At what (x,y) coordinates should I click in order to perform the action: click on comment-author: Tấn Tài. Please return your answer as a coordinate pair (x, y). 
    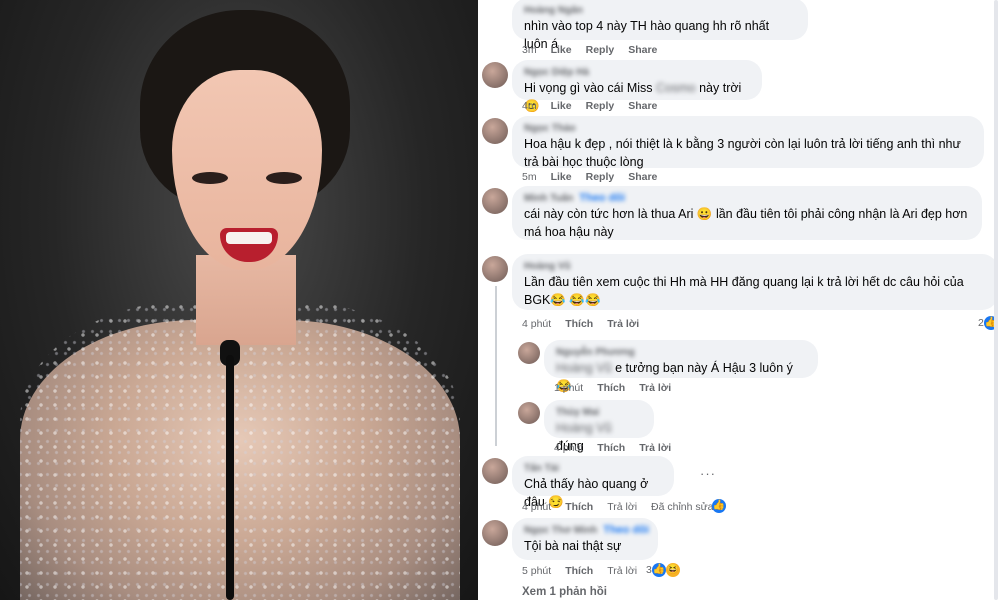
    Looking at the image, I should click on (593, 468).